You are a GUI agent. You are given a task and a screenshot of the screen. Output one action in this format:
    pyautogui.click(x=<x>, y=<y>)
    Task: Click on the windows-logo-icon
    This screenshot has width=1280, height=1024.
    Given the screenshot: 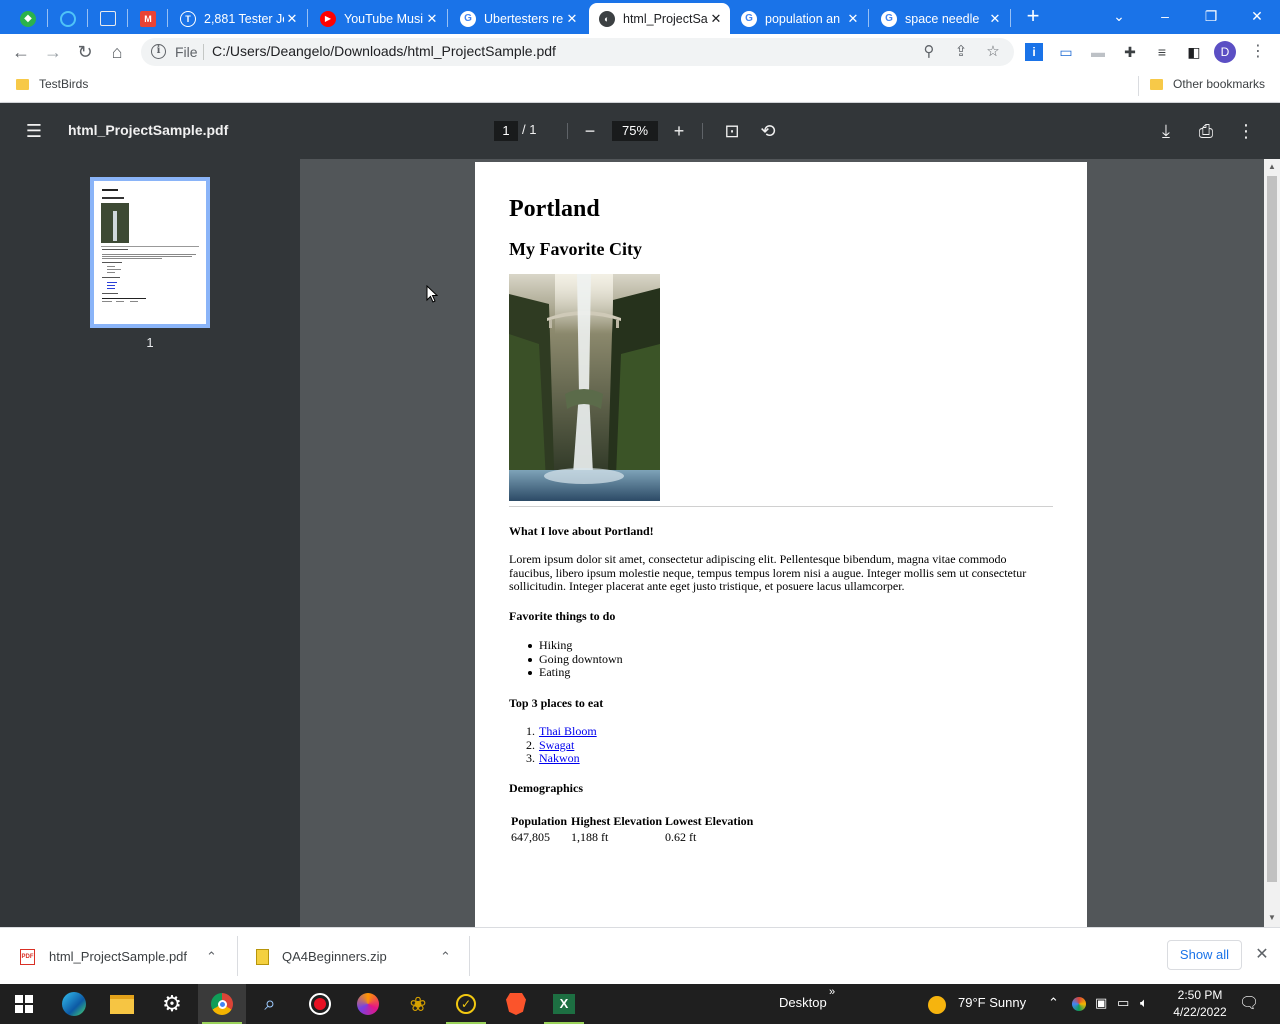 What is the action you would take?
    pyautogui.click(x=24, y=1004)
    